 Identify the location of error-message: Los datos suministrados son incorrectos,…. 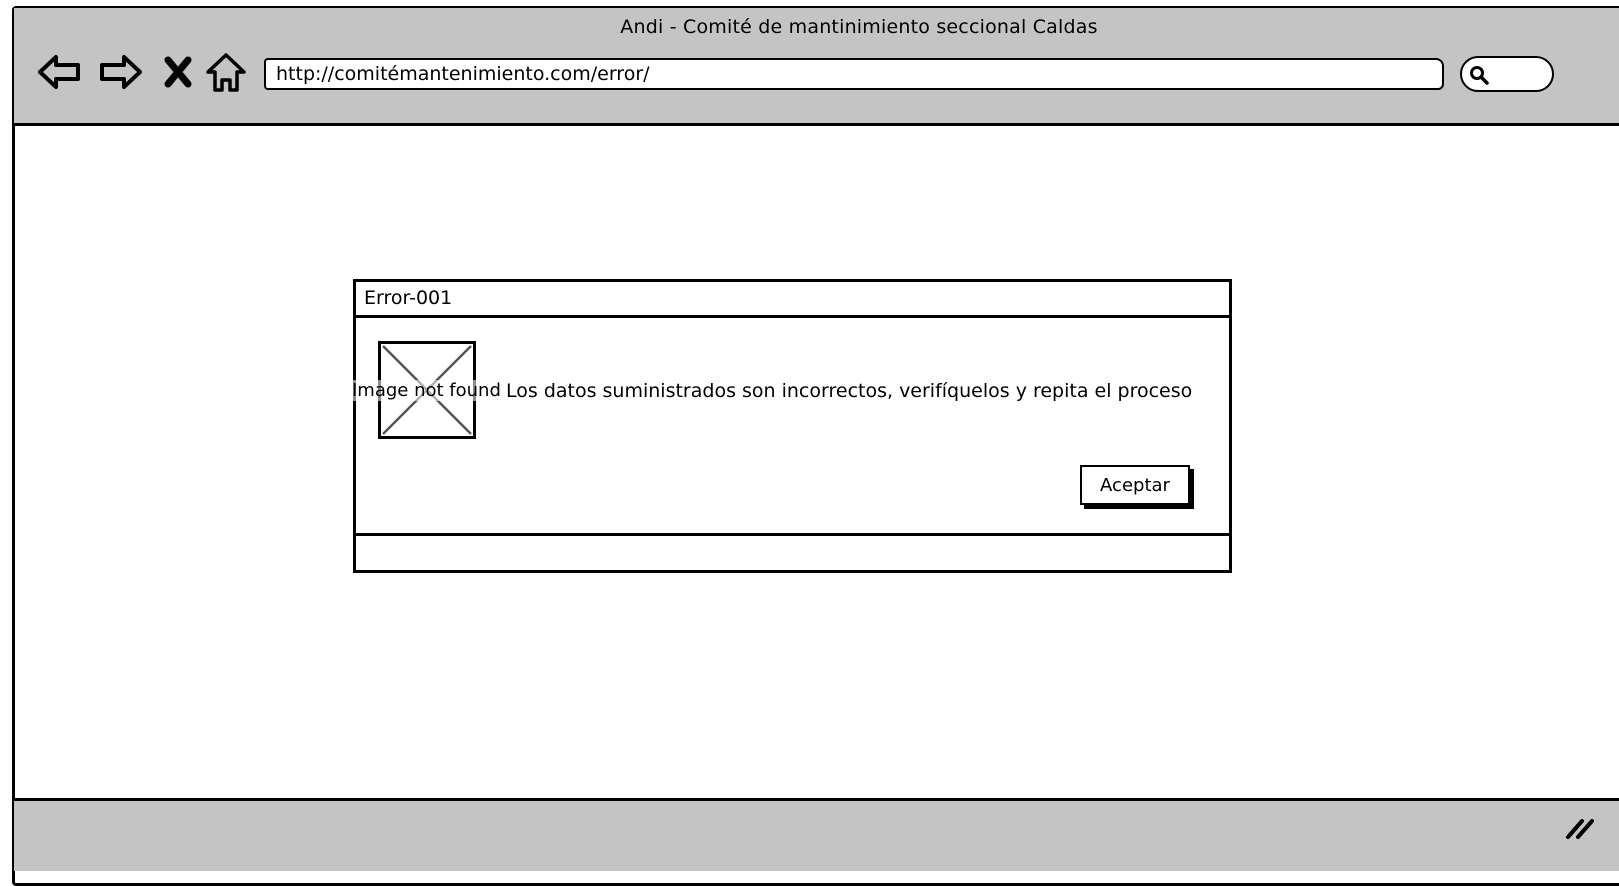
(849, 391).